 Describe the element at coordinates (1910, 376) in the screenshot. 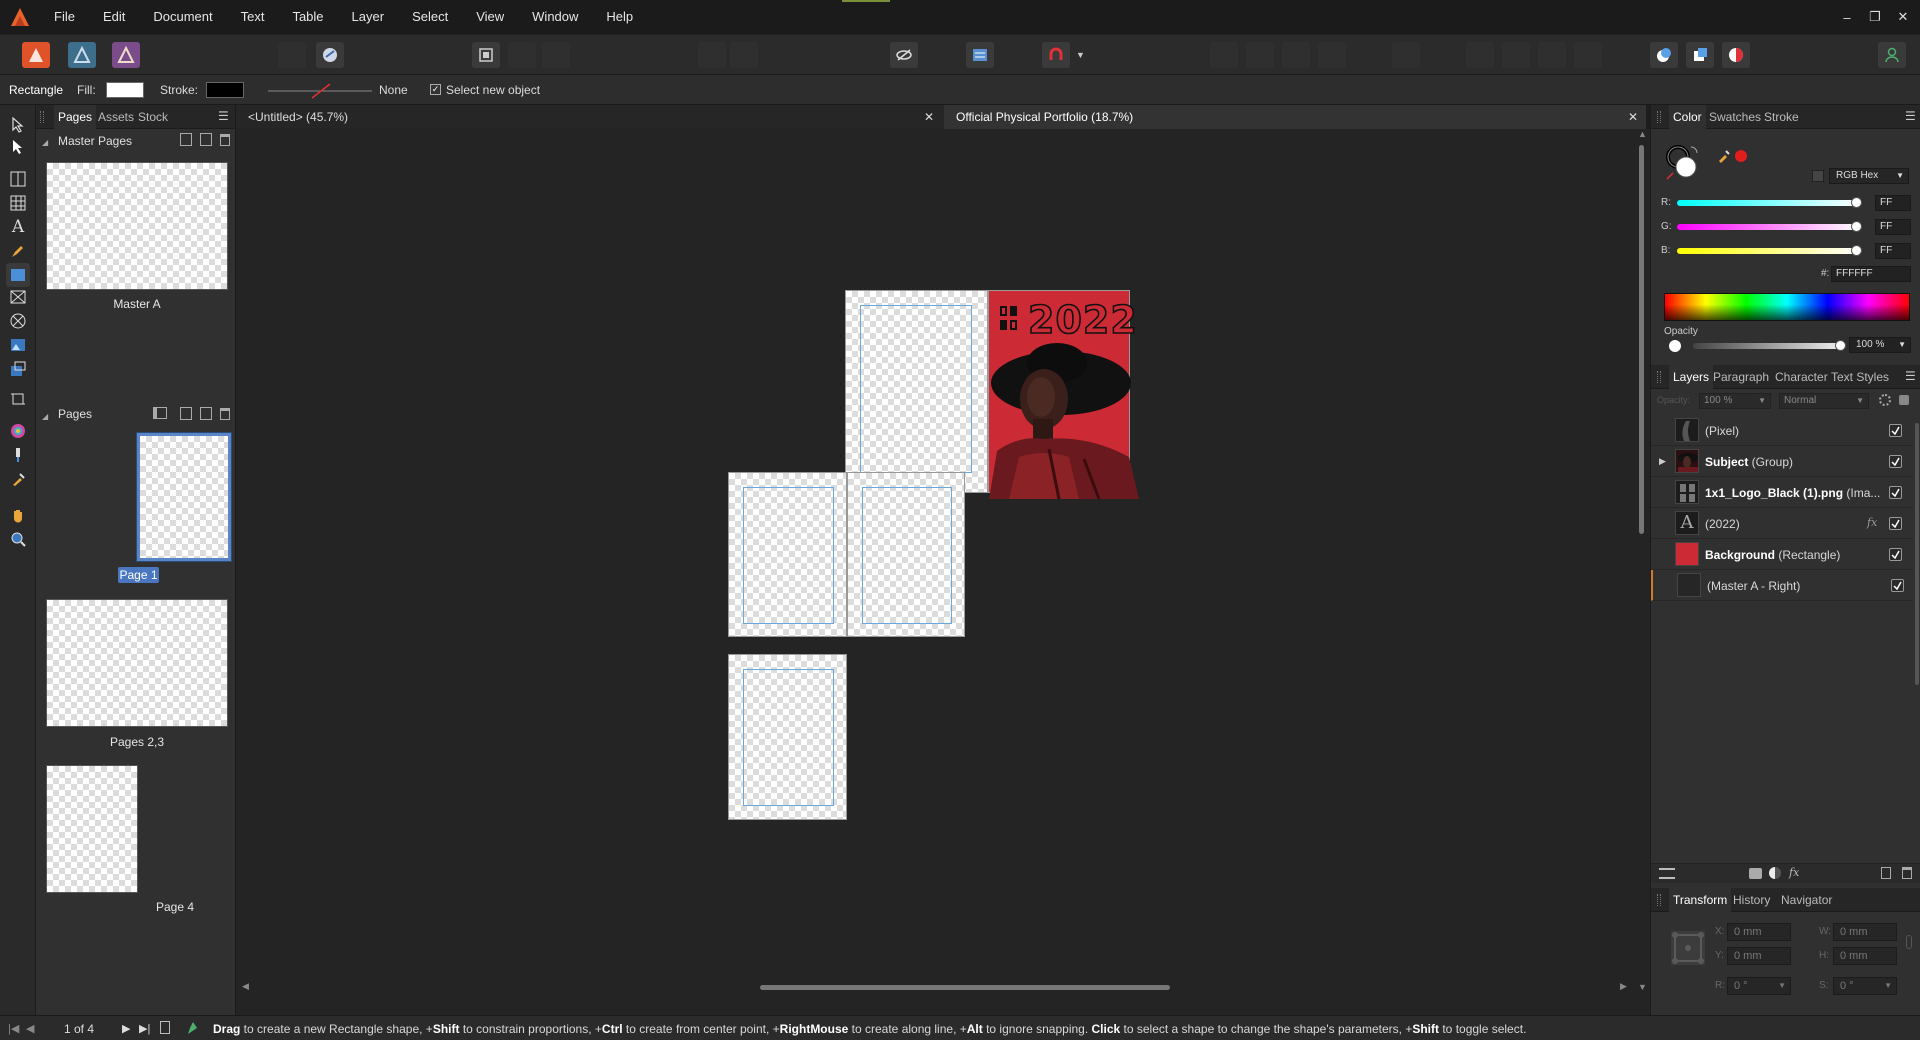

I see `layers-panel-menu-icon: ☰` at that location.